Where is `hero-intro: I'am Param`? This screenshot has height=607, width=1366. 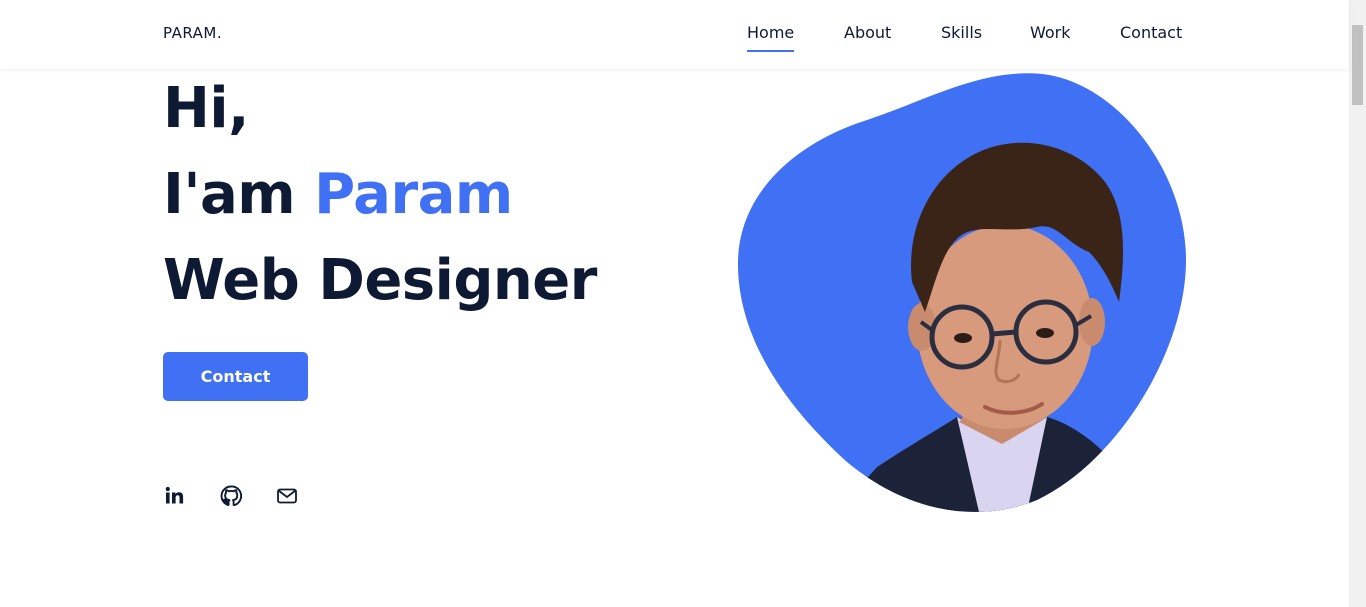
hero-intro: I'am Param is located at coordinates (380, 195).